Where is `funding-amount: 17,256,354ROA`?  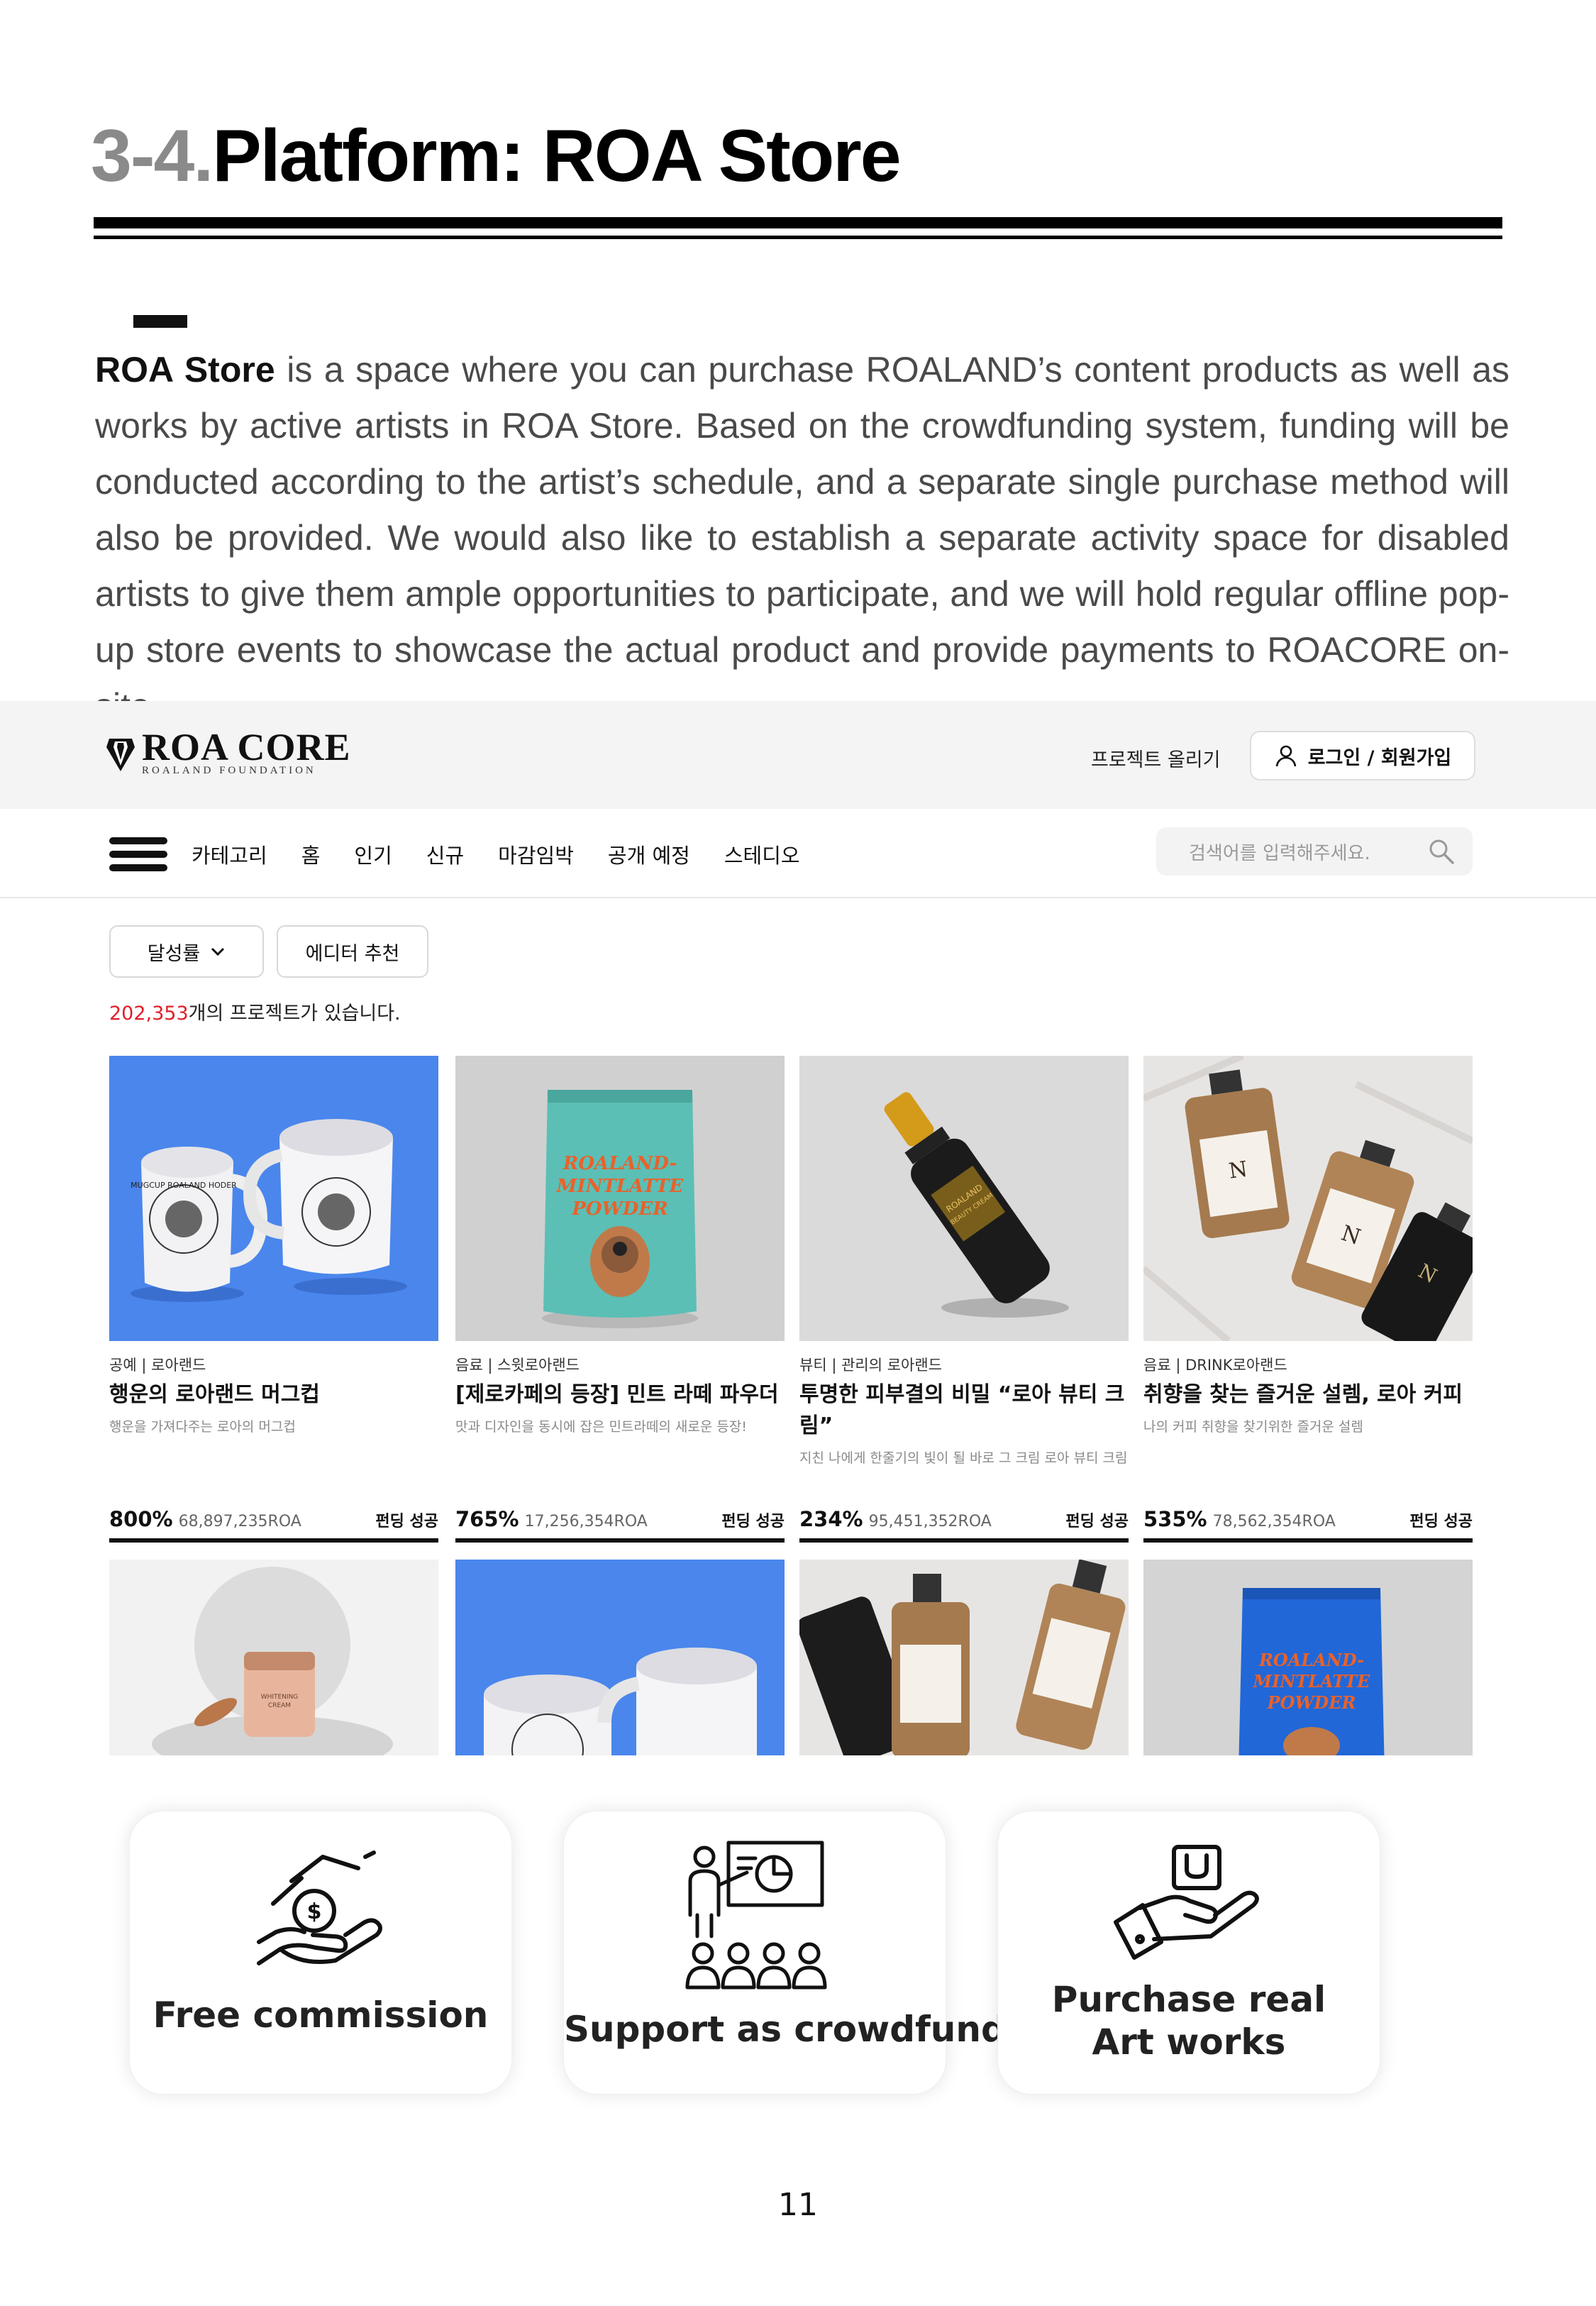 funding-amount: 17,256,354ROA is located at coordinates (586, 1521).